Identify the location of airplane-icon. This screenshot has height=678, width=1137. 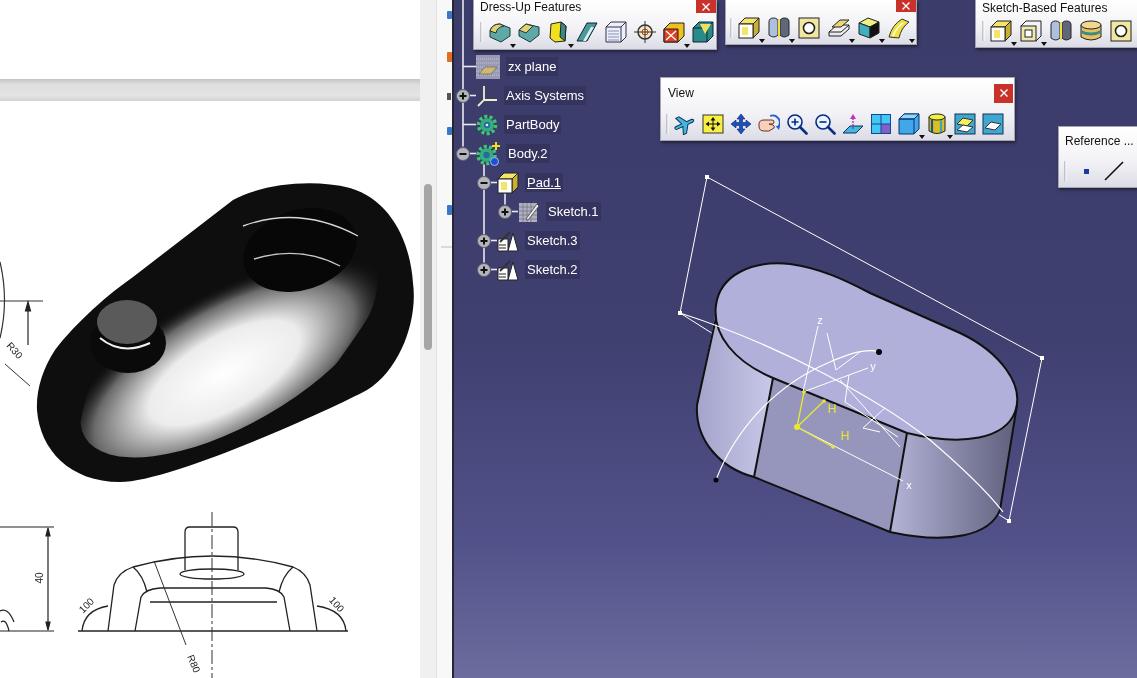
(685, 124).